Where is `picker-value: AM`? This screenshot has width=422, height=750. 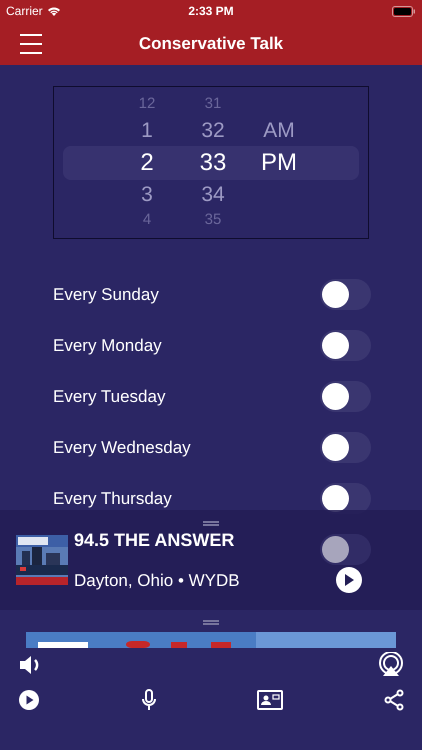
picker-value: AM is located at coordinates (279, 130).